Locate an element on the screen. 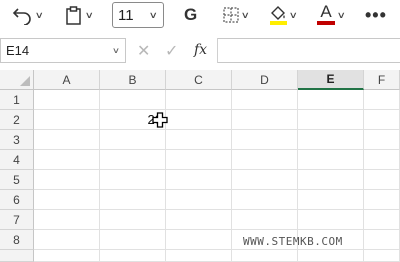 The image size is (400, 262). row-header-5: 5 is located at coordinates (17, 180).